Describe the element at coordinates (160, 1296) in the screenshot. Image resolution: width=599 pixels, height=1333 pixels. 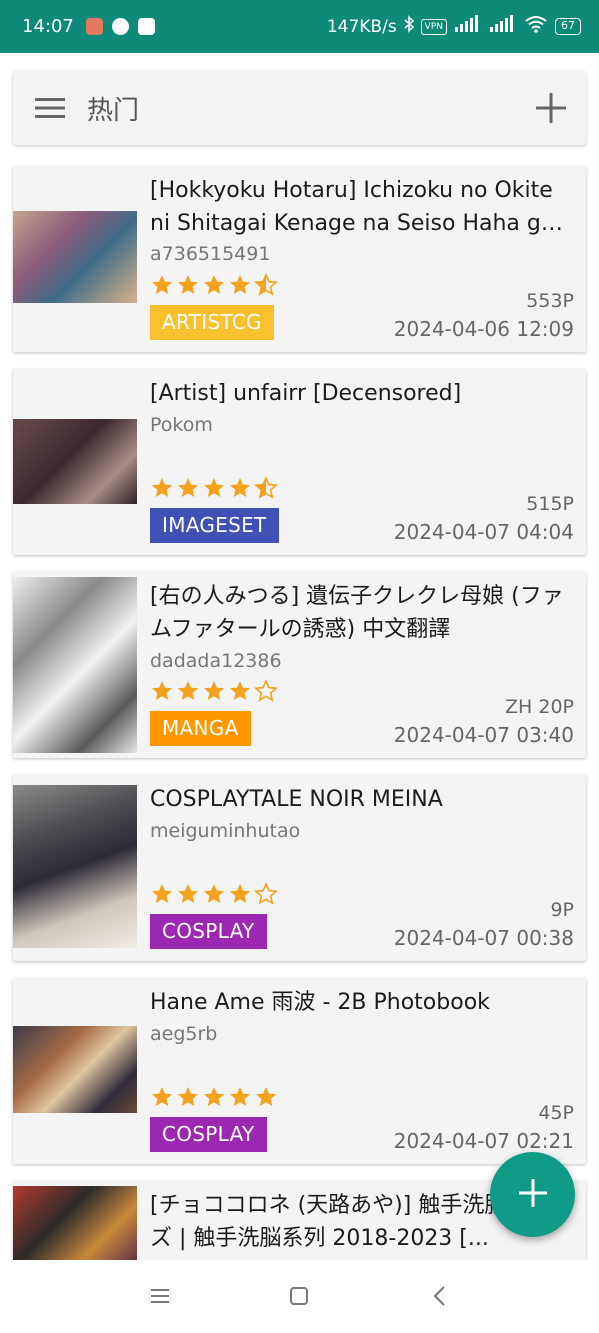
I see `recents-icon` at that location.